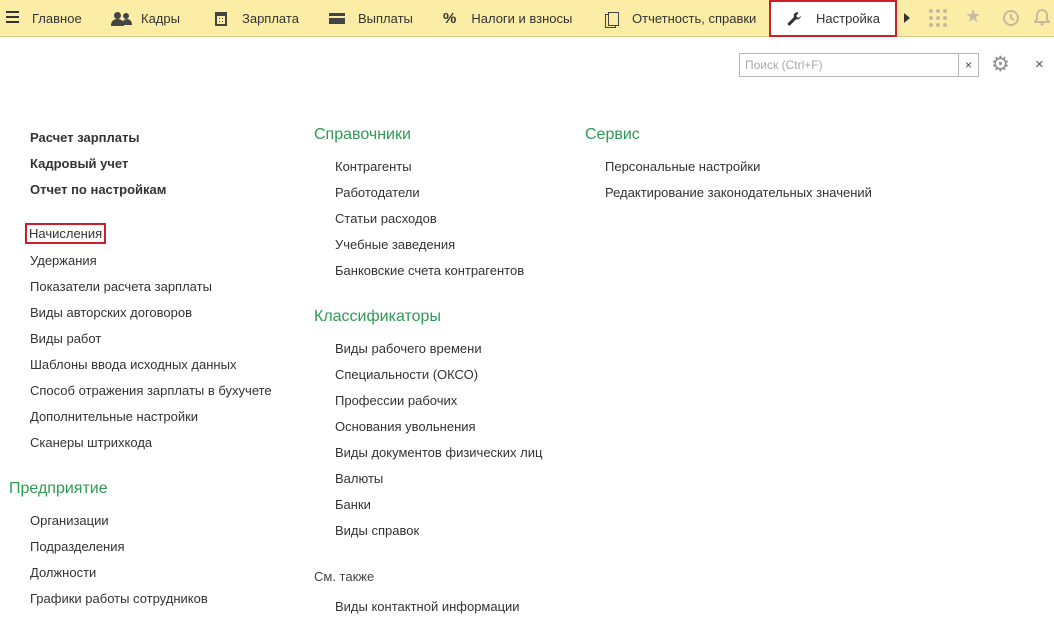 This screenshot has height=618, width=1054. What do you see at coordinates (522, 18) in the screenshot?
I see `section-taxes-label: Налоги и взносы` at bounding box center [522, 18].